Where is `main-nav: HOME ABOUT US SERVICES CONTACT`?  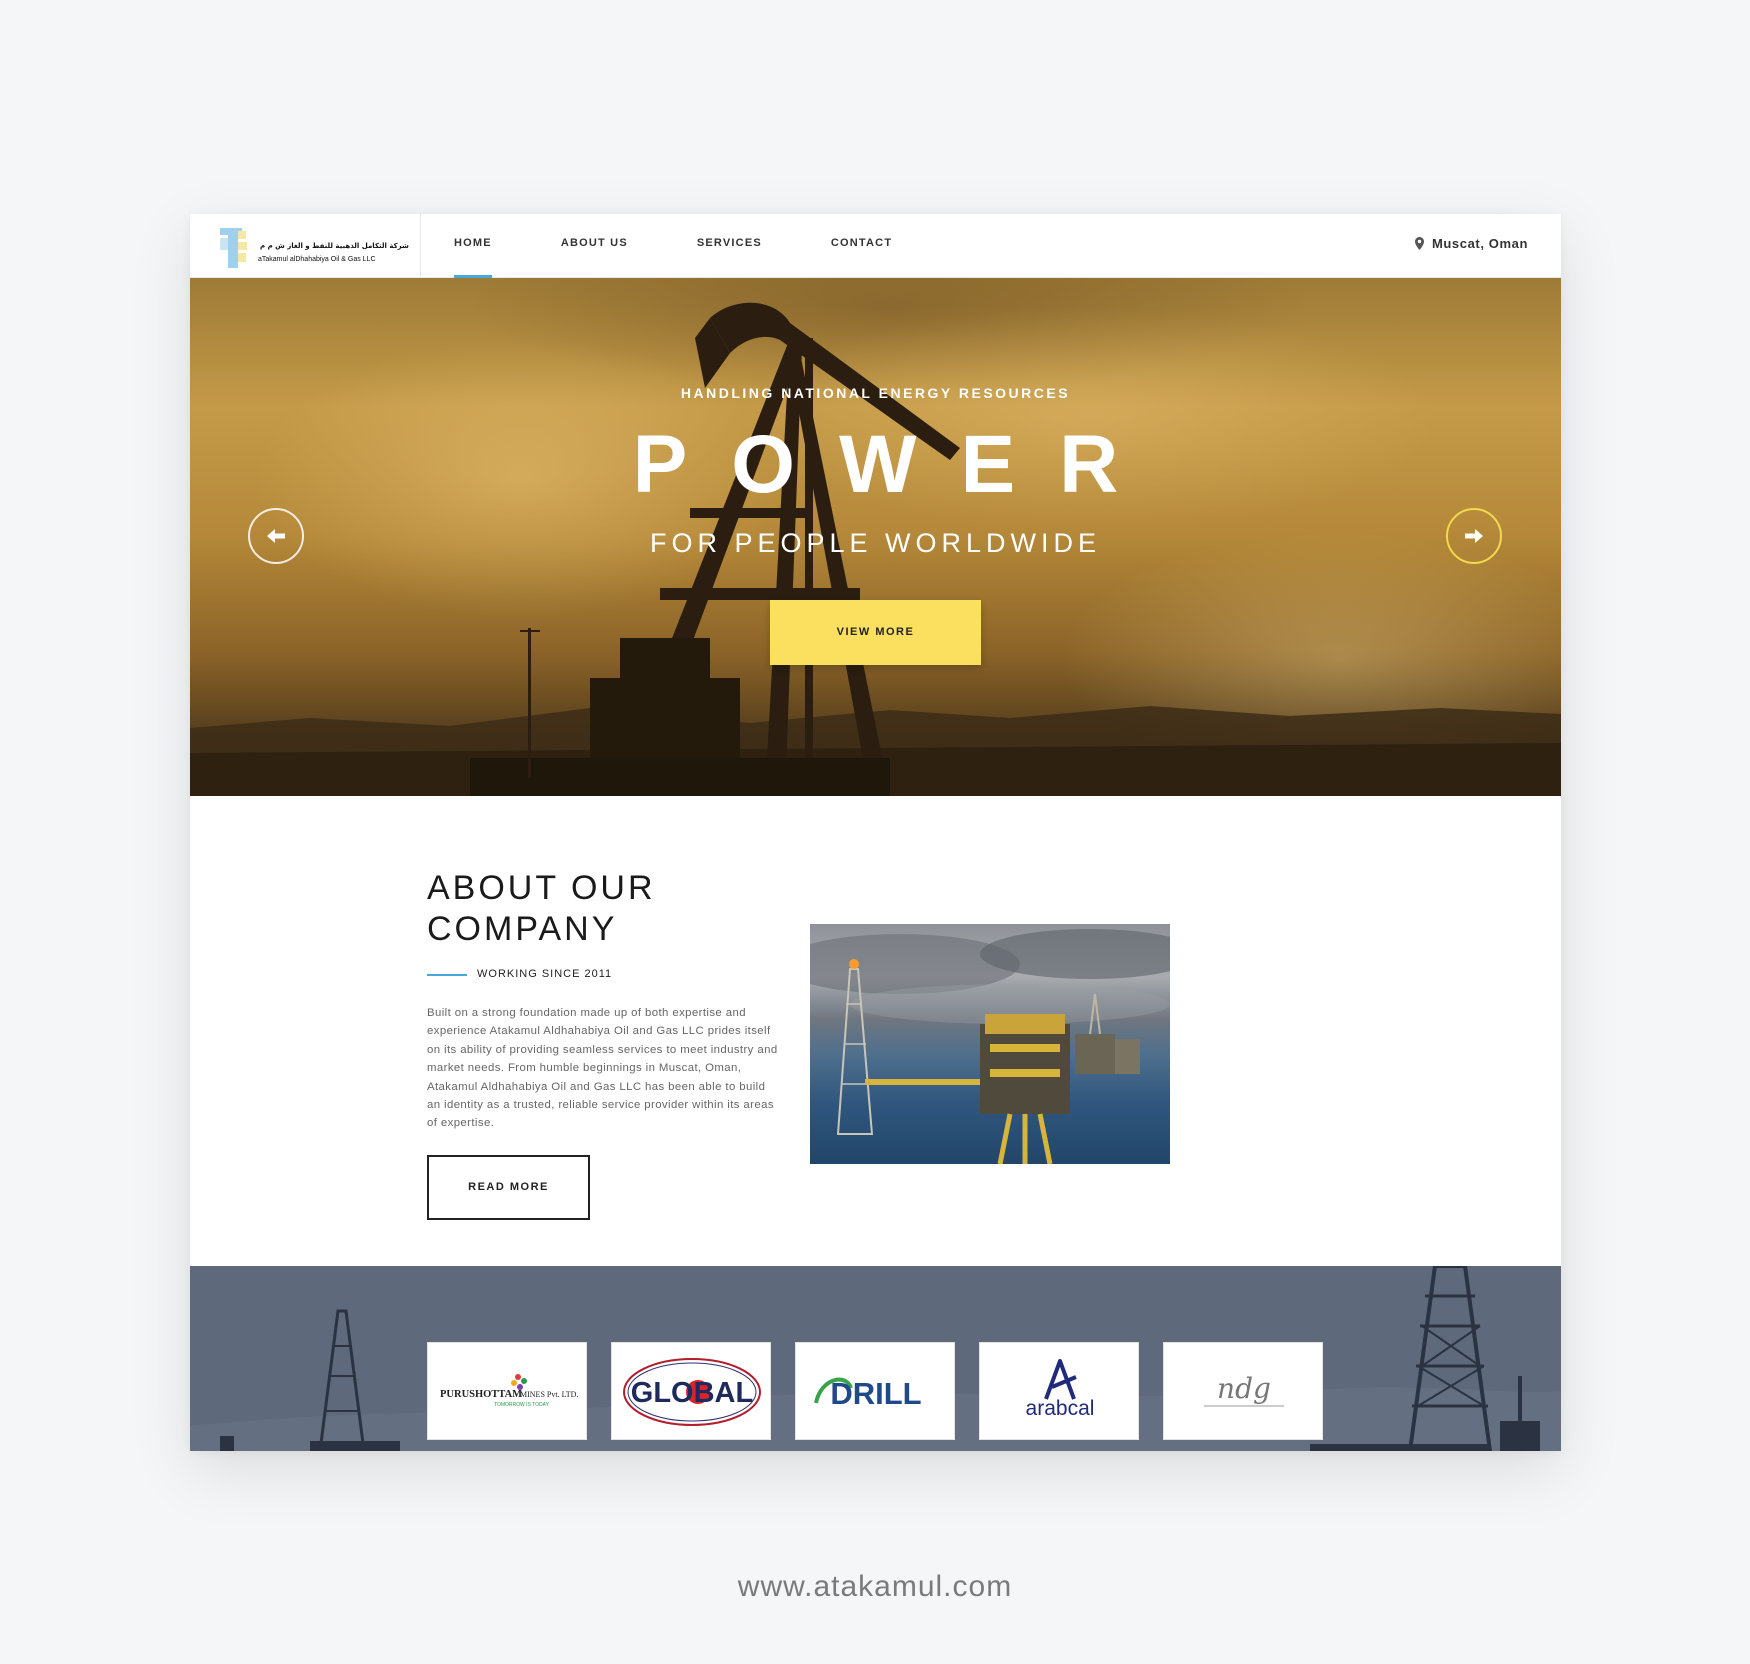 main-nav: HOME ABOUT US SERVICES CONTACT is located at coordinates (707, 246).